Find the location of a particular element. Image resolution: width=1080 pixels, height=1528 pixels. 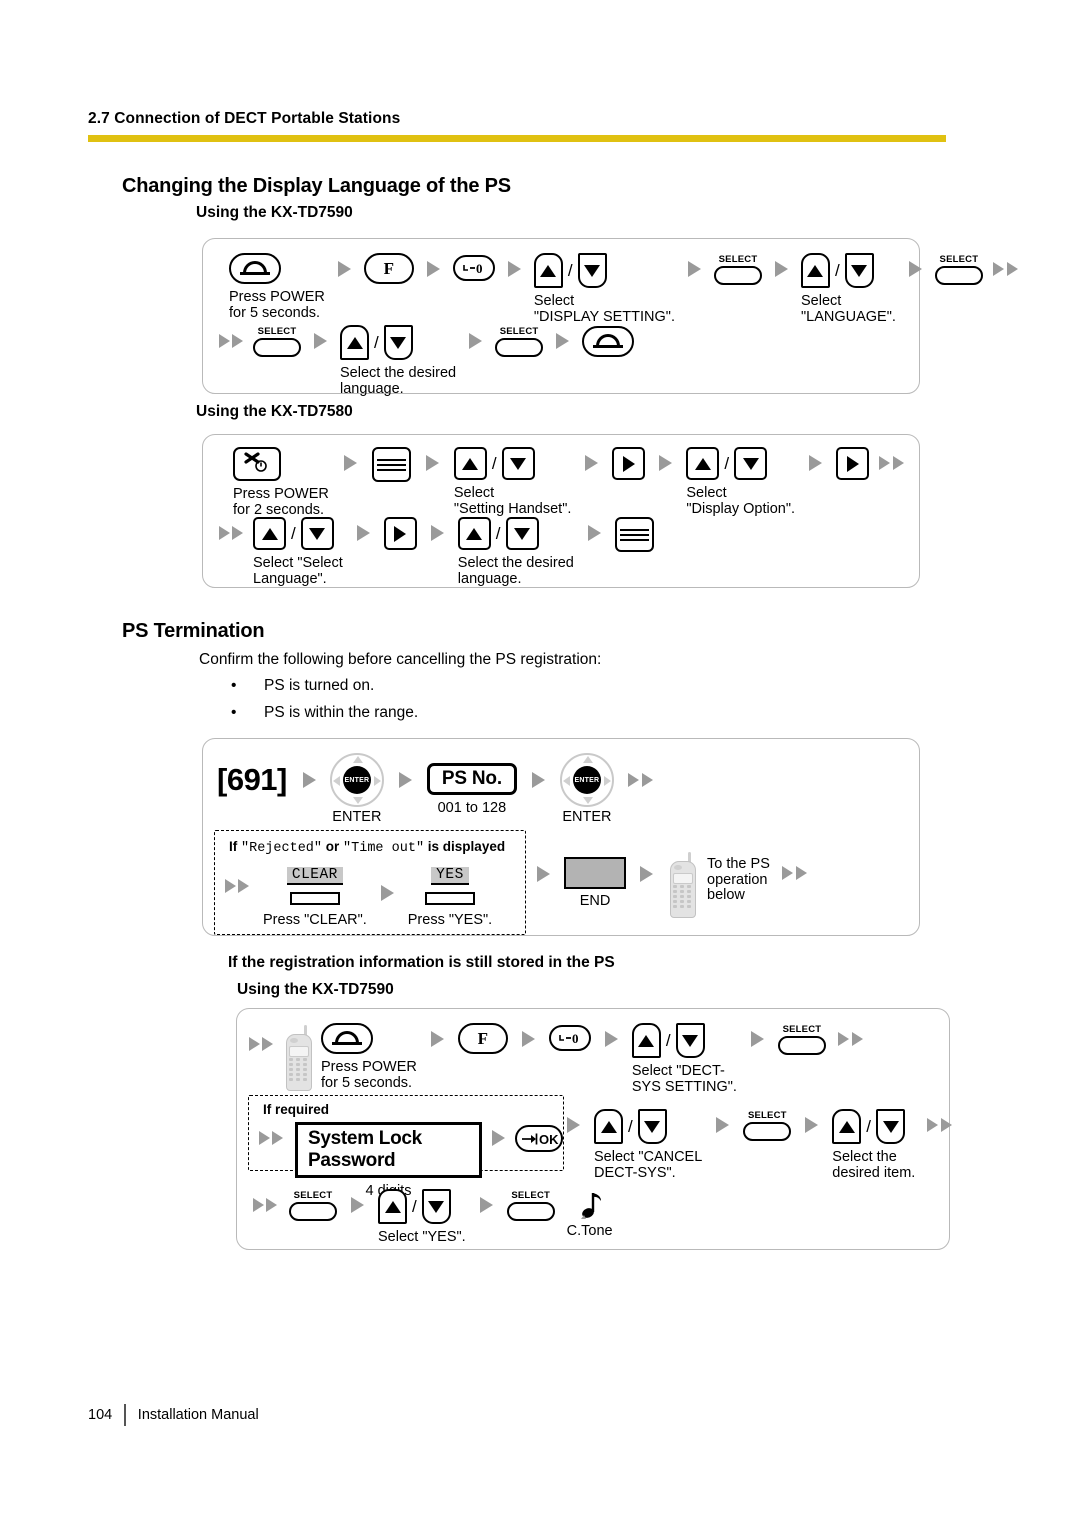

svg-text: OK is located at coordinates (549, 1139).